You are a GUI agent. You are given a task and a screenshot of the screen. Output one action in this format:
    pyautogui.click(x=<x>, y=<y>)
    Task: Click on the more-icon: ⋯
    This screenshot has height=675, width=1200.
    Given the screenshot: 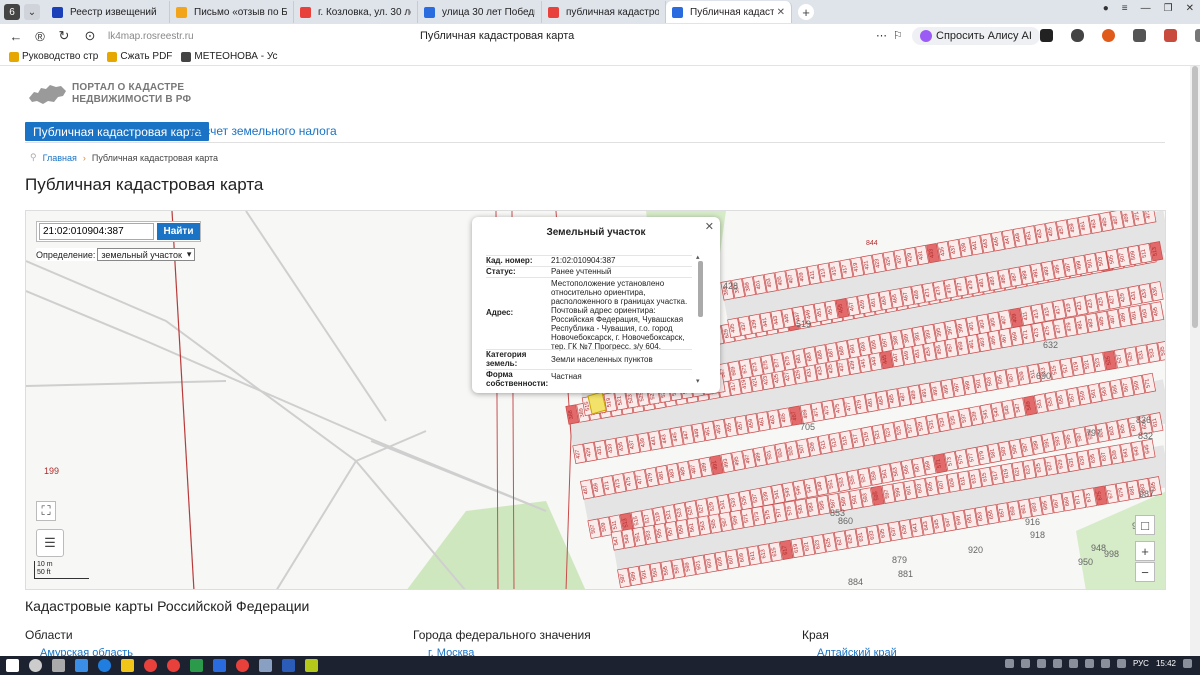 What is the action you would take?
    pyautogui.click(x=881, y=35)
    